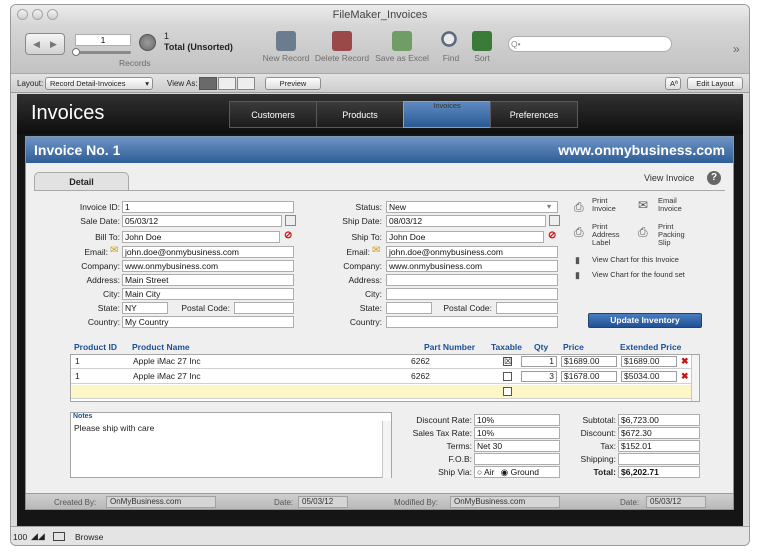 The image size is (760, 555). What do you see at coordinates (208, 266) in the screenshot?
I see `company-field: www.onmybusiness.com` at bounding box center [208, 266].